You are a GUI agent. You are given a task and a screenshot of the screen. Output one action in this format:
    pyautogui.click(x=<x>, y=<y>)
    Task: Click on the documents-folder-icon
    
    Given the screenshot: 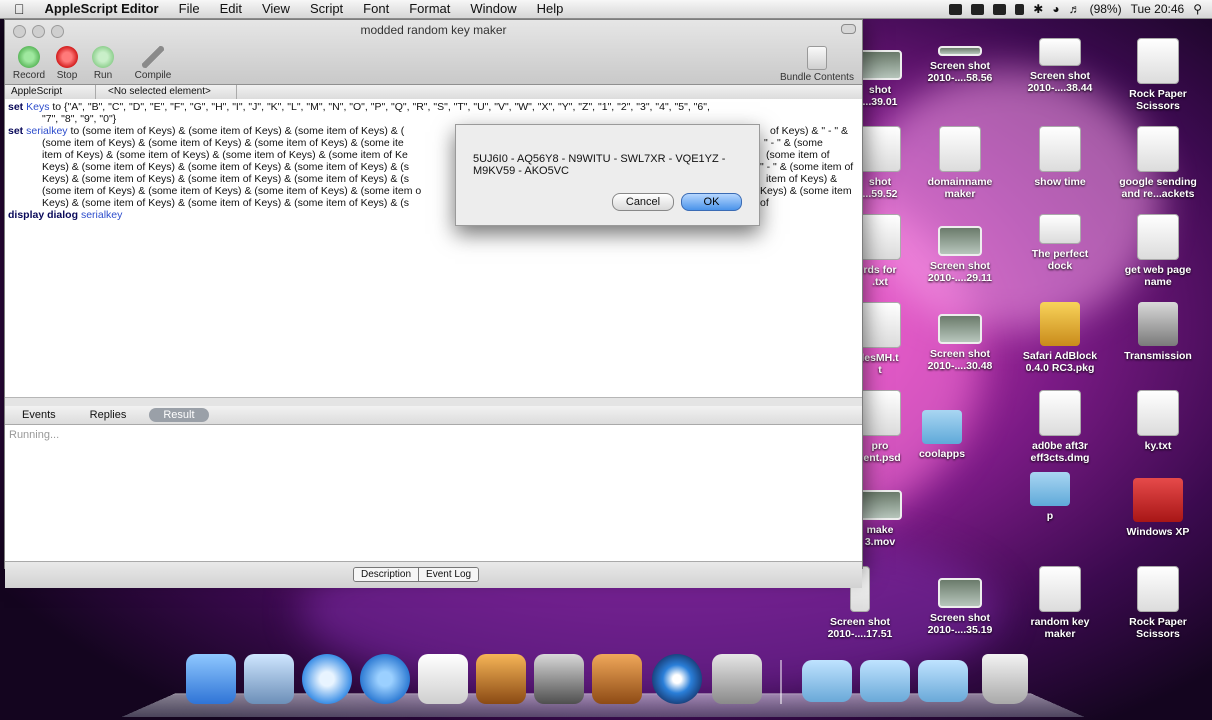 What is the action you would take?
    pyautogui.click(x=885, y=681)
    